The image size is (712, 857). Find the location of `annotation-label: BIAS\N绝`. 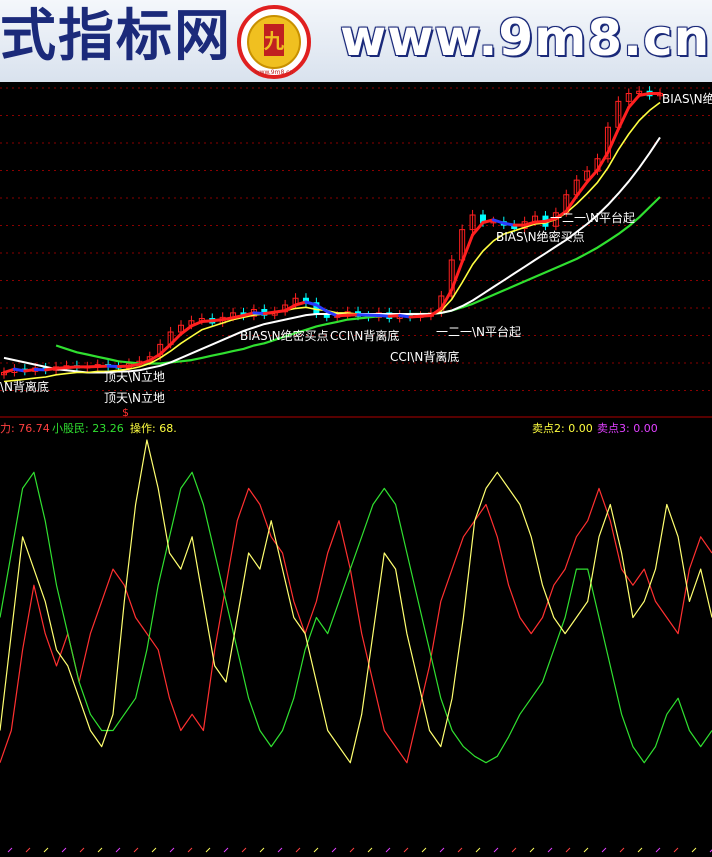

annotation-label: BIAS\N绝 is located at coordinates (687, 98).